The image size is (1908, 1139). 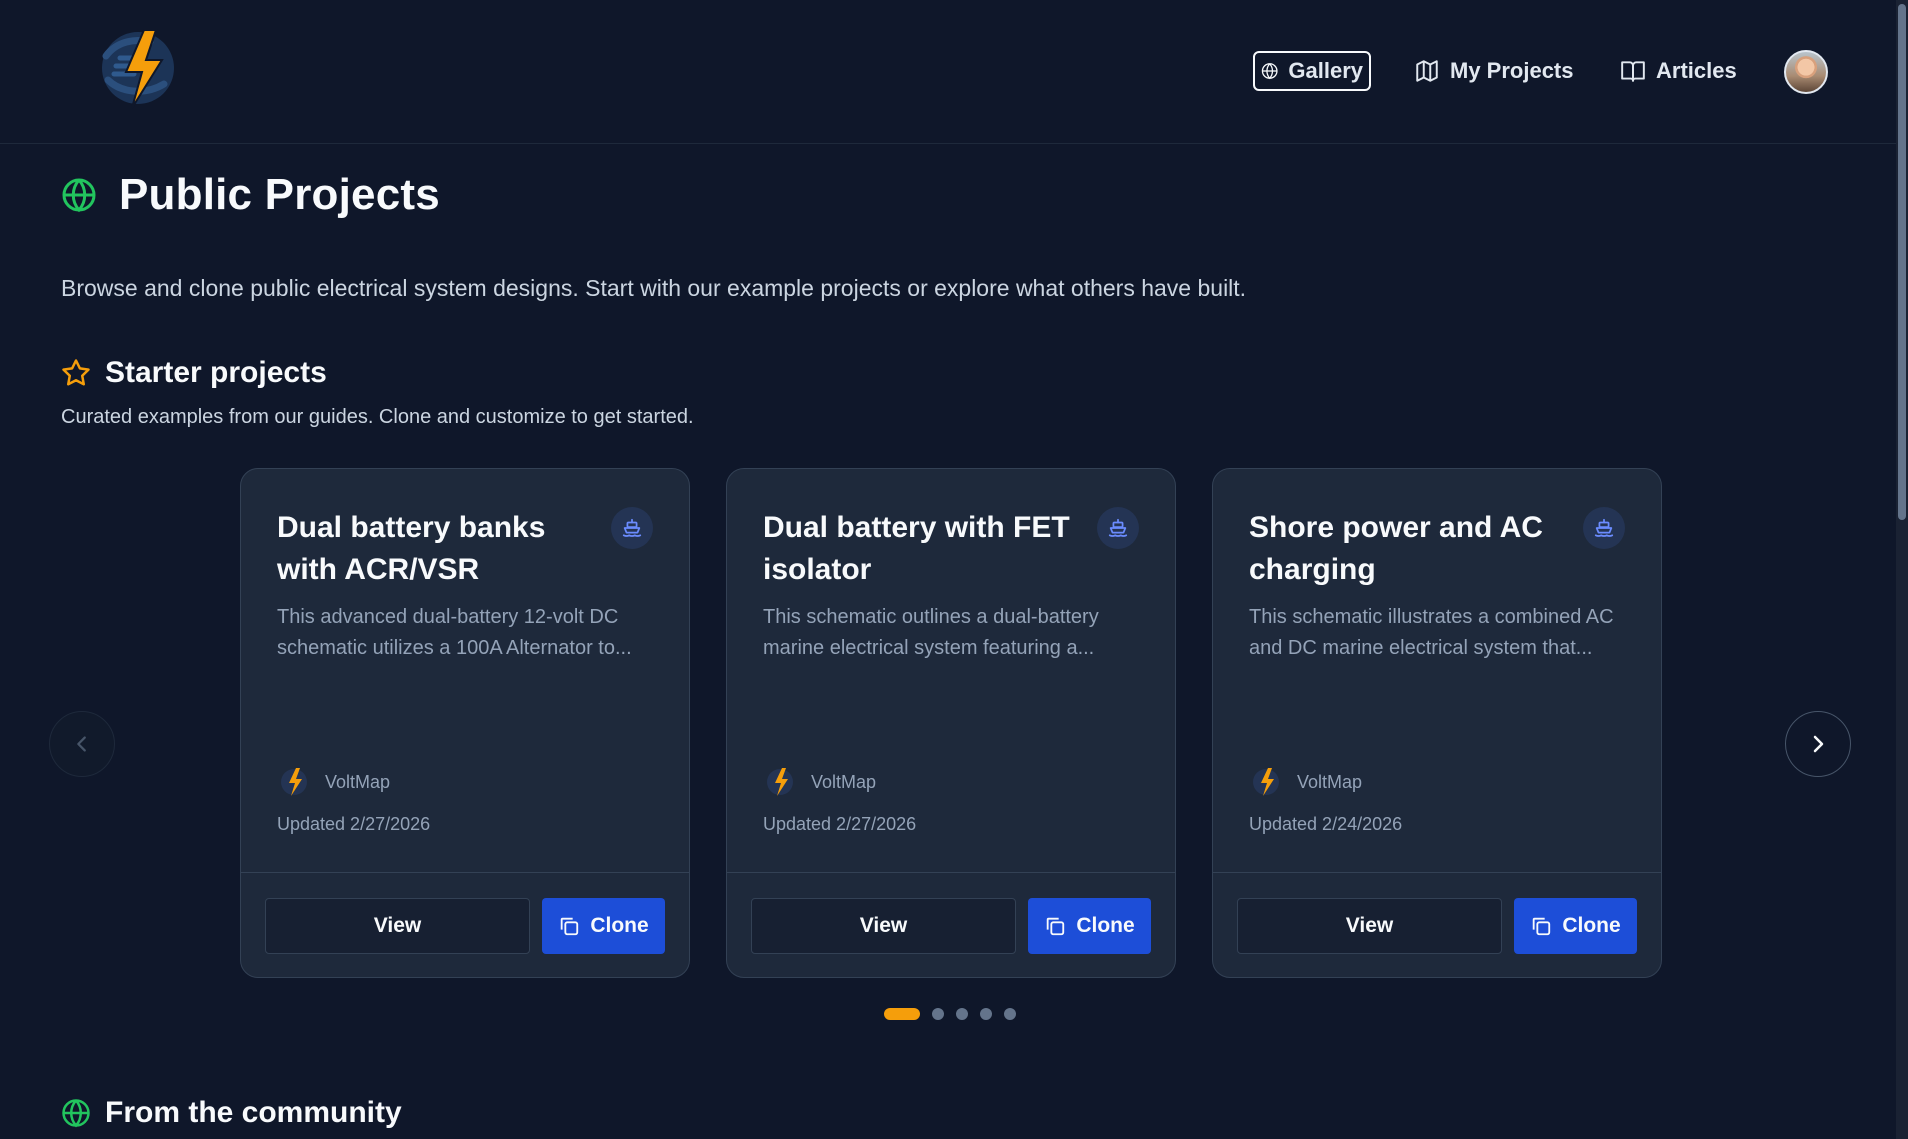 What do you see at coordinates (1512, 70) in the screenshot?
I see `nav-my-projects-label: My Projects` at bounding box center [1512, 70].